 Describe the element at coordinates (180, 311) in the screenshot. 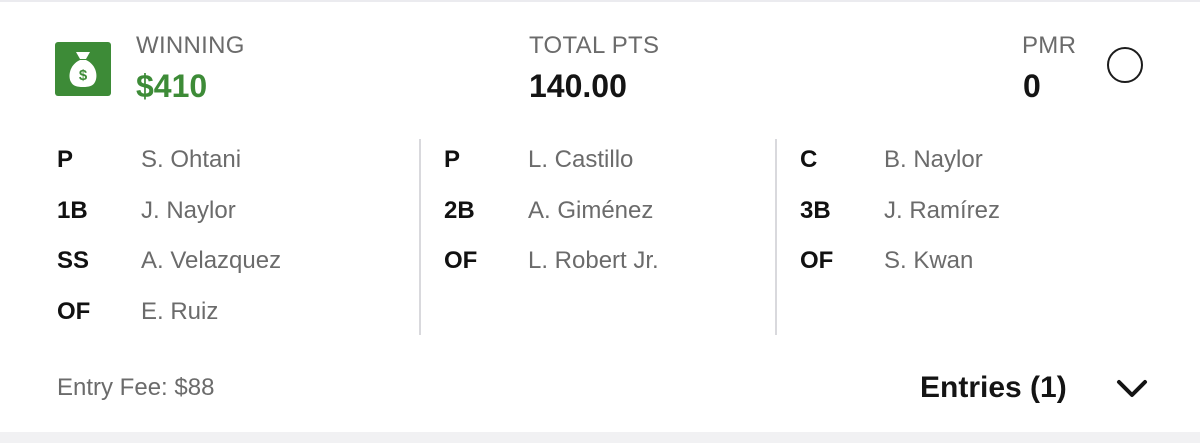

I see `player-name: E. Ruiz` at that location.